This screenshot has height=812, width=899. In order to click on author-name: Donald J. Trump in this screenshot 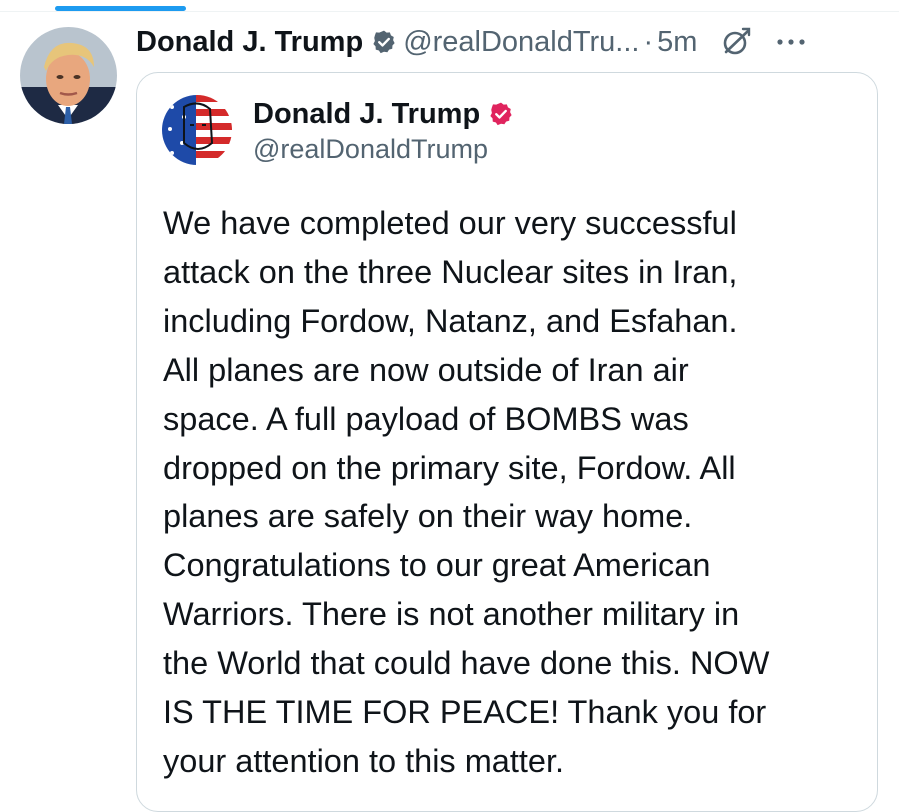, I will do `click(249, 42)`.